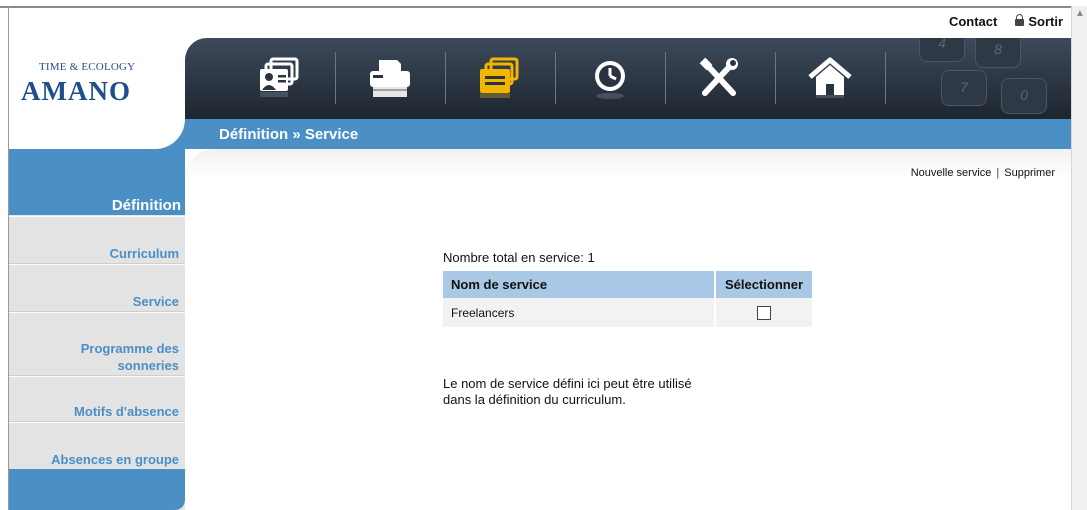 Image resolution: width=1087 pixels, height=510 pixels. I want to click on home-icon, so click(830, 77).